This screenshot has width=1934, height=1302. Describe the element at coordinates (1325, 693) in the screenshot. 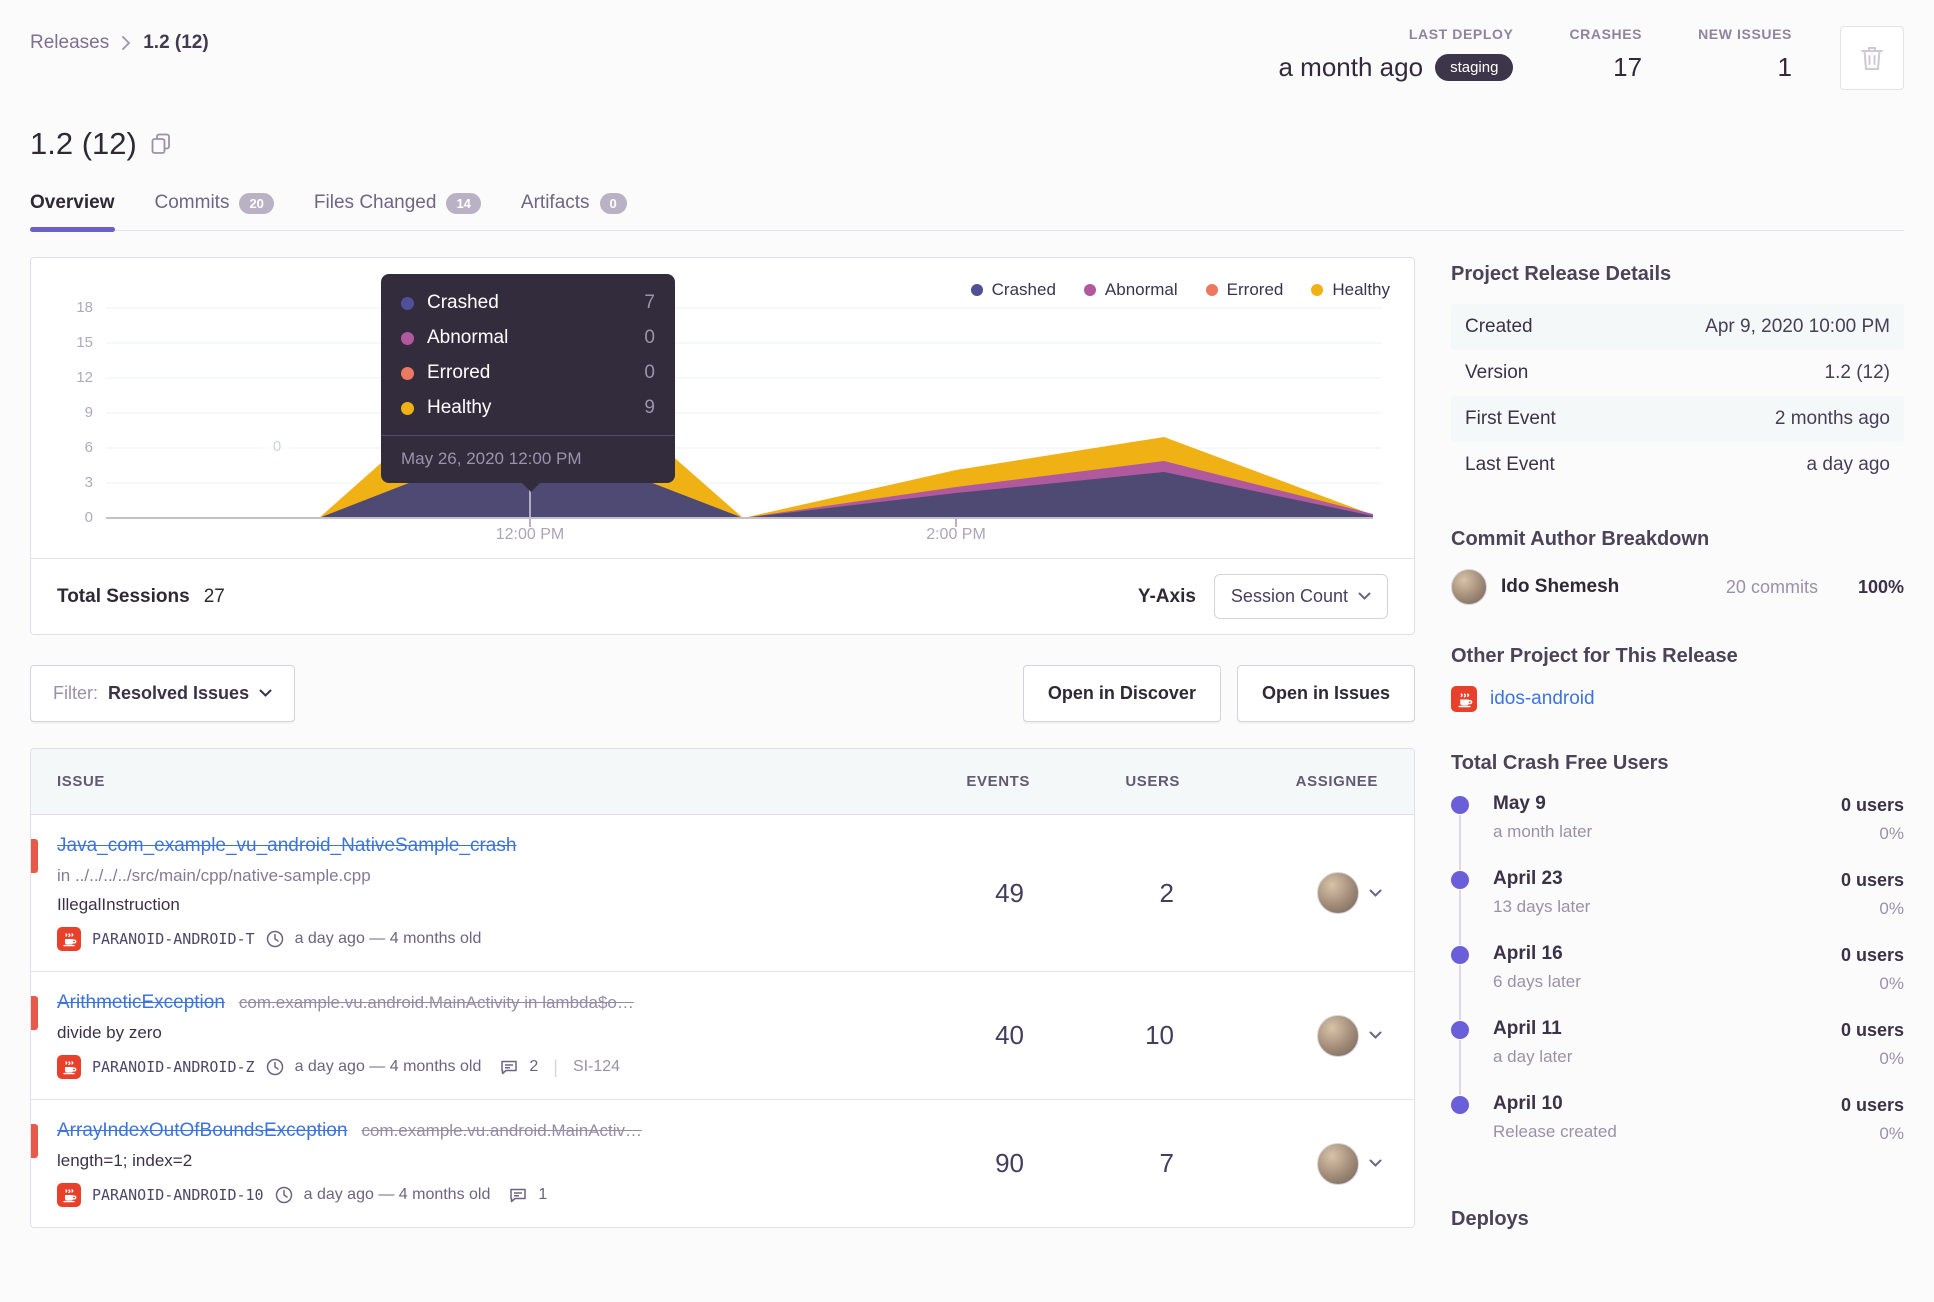

I see `open-in-issues-button: Open in Issues` at that location.